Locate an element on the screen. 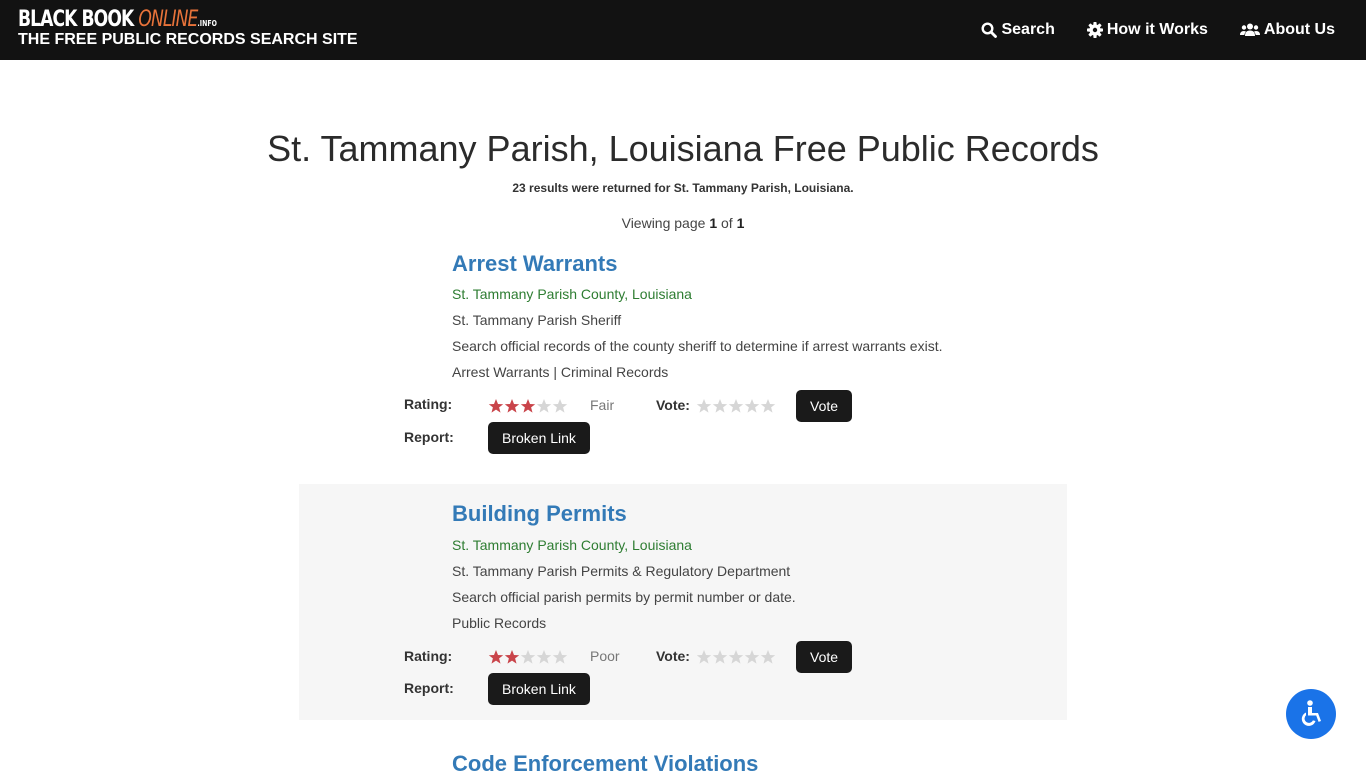 This screenshot has height=777, width=1366. search-icon is located at coordinates (989, 30).